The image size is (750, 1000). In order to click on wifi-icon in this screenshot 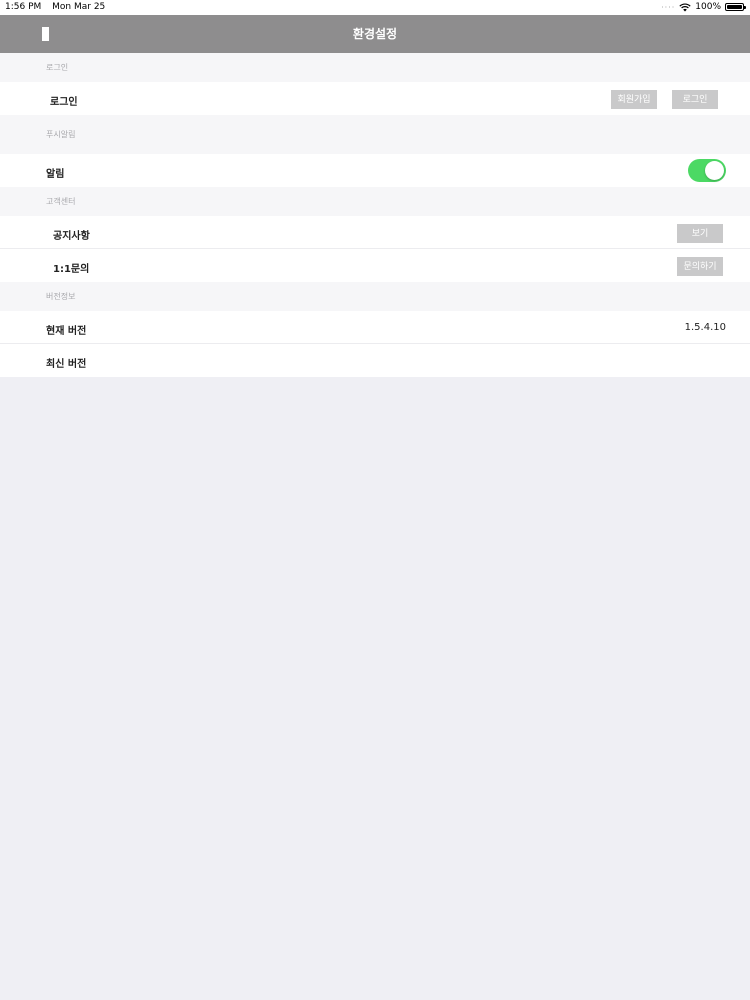, I will do `click(685, 6)`.